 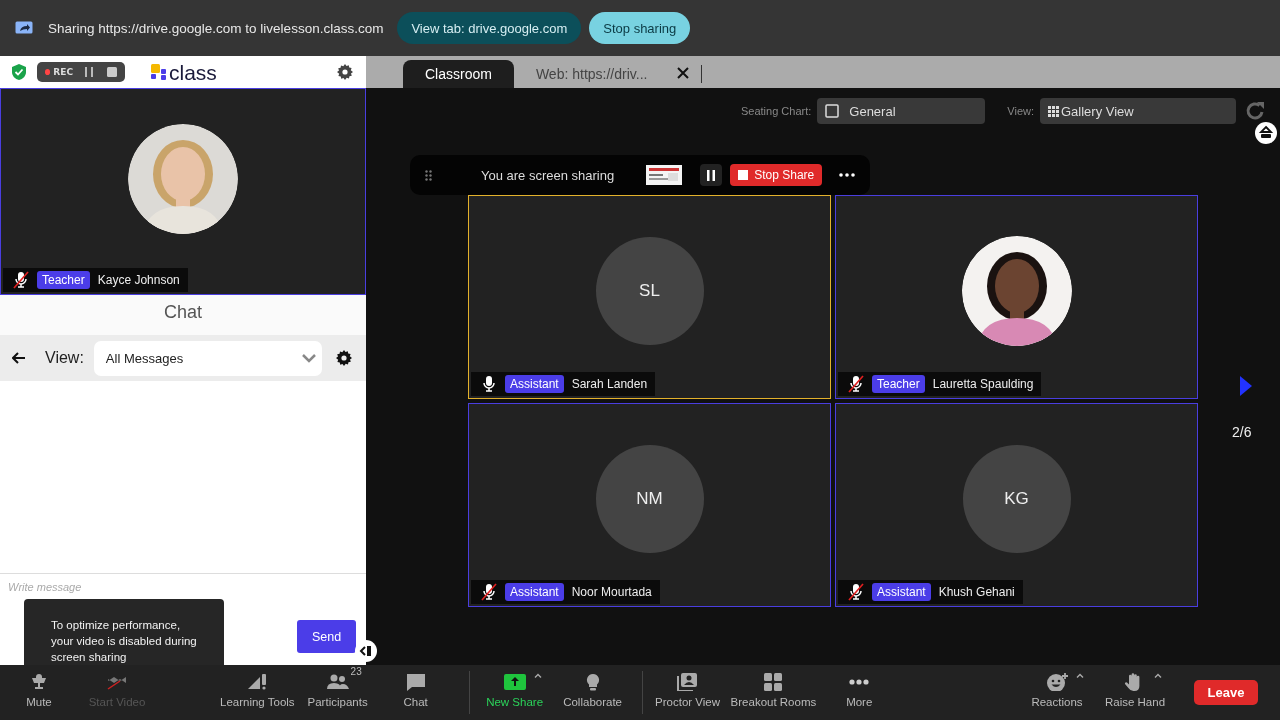 I want to click on stop-share-button: Stop Share, so click(x=776, y=175).